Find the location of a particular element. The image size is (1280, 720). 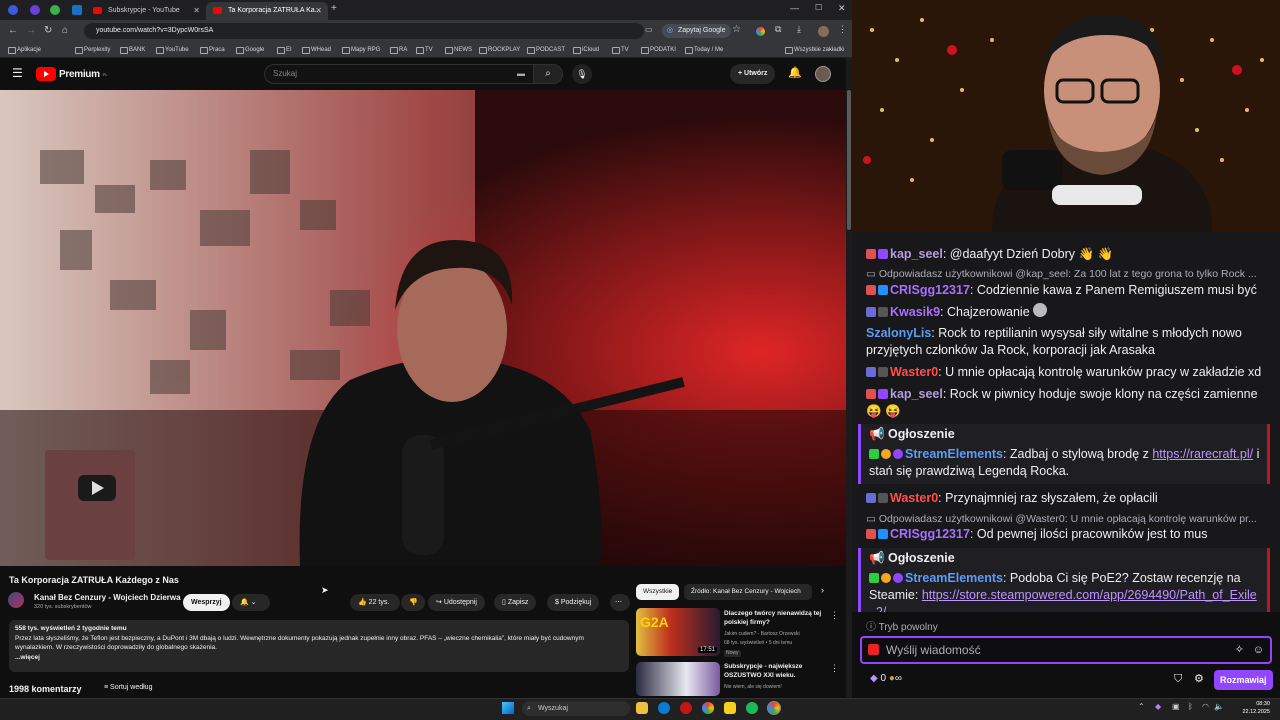

channel-points: ◆ 0 ●∞ is located at coordinates (886, 678).